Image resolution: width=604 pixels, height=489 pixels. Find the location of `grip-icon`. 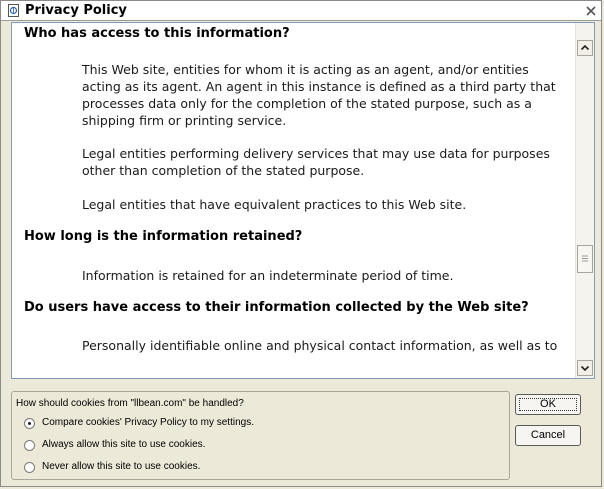

grip-icon is located at coordinates (585, 258).